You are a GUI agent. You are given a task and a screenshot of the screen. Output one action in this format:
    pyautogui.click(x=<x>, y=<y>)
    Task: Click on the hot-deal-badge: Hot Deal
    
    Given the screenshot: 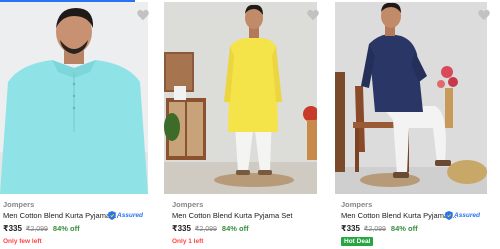 What is the action you would take?
    pyautogui.click(x=357, y=241)
    